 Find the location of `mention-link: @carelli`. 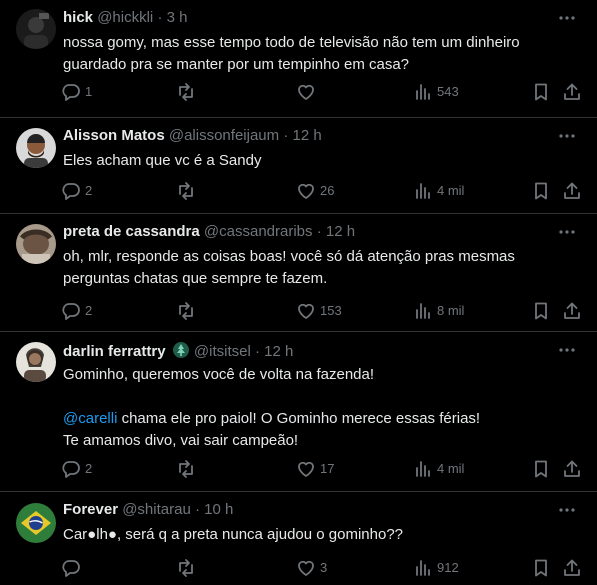

mention-link: @carelli is located at coordinates (90, 418).